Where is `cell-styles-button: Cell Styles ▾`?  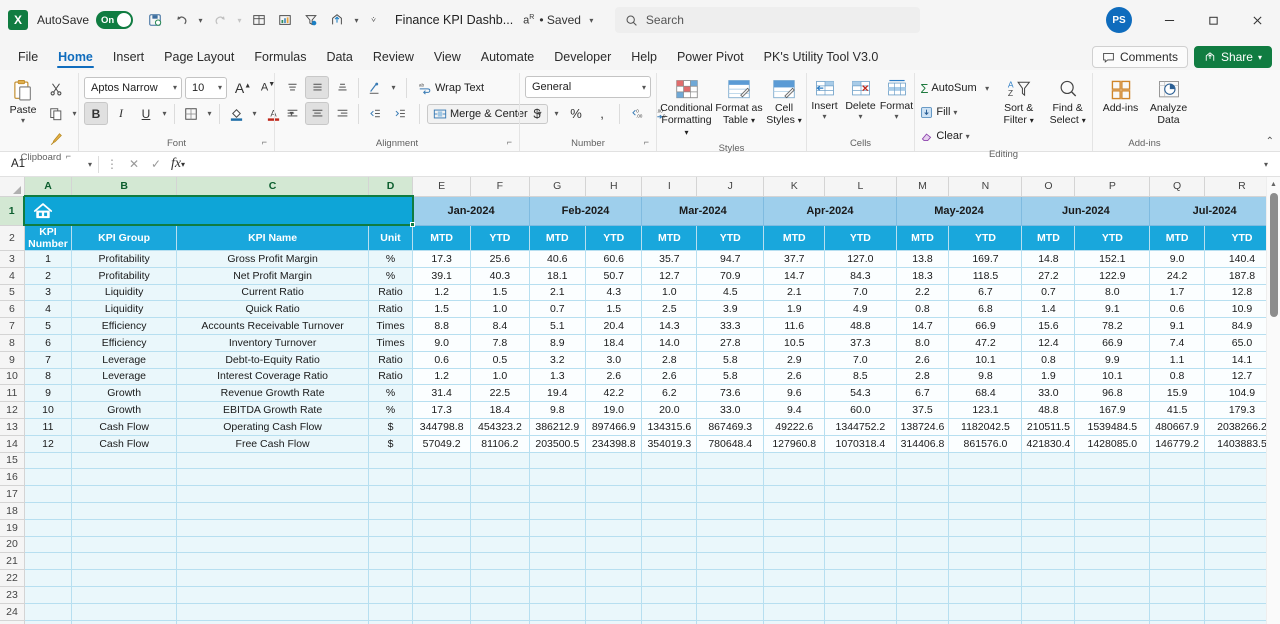
cell-styles-button: Cell Styles ▾ is located at coordinates (784, 102).